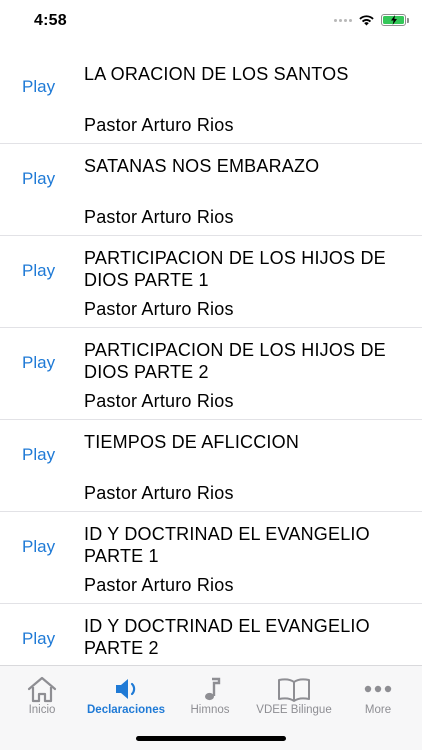  Describe the element at coordinates (202, 166) in the screenshot. I see `sermon-title: SATANAS NOS EMBARAZO` at that location.